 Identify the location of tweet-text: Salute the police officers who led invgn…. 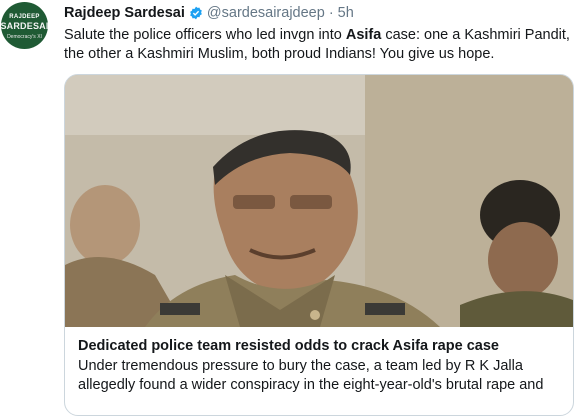
(319, 45).